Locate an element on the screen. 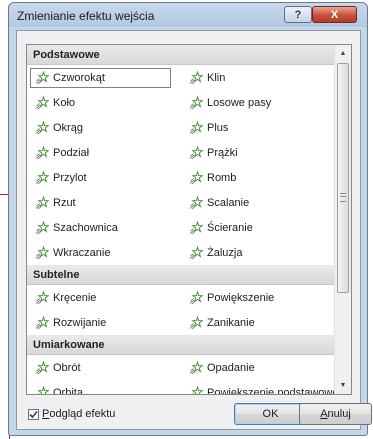  effect-item-label: Szachownica is located at coordinates (85, 227).